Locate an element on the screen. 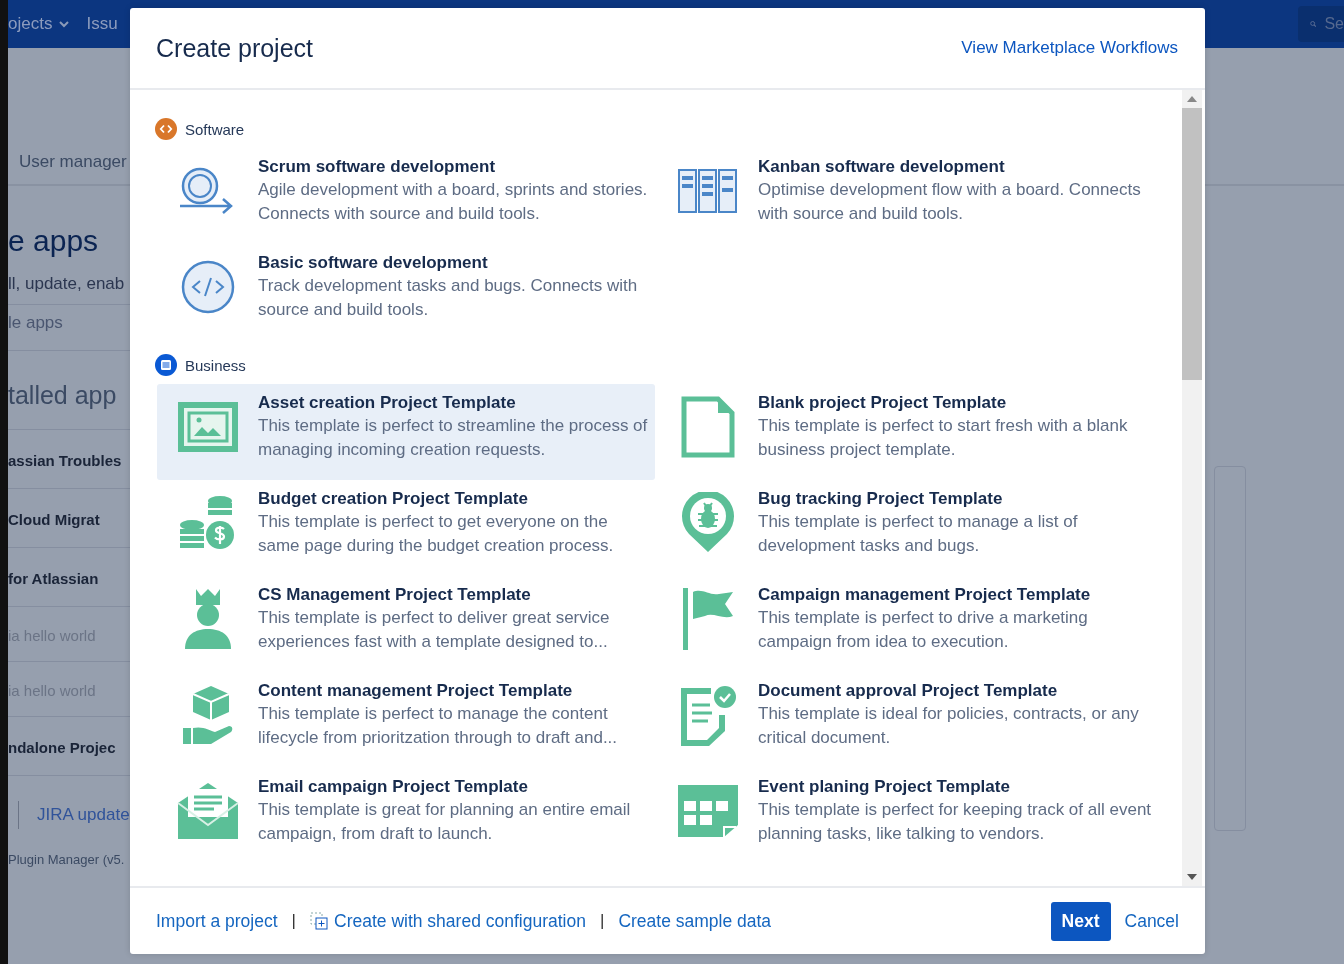  scroll-up-arrow-icon is located at coordinates (1192, 99).